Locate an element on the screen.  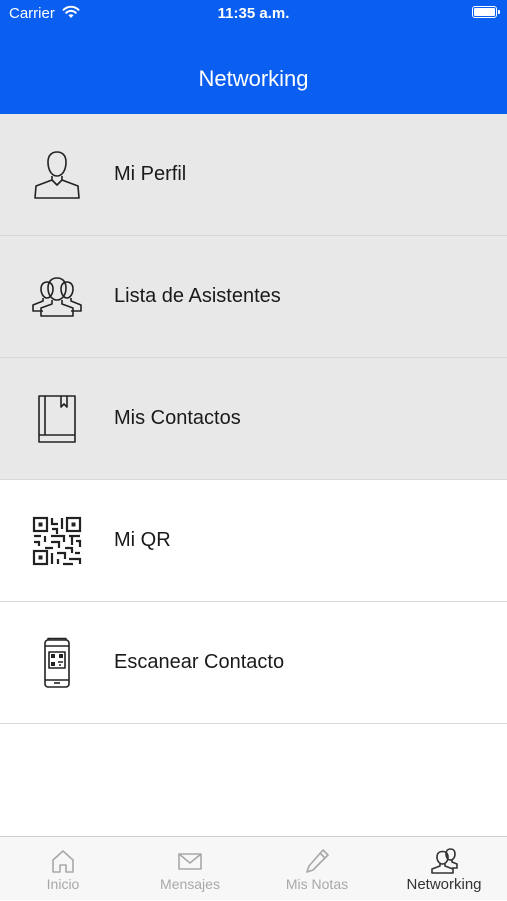
menu-item-lista-asistentes: Lista de Asistentes is located at coordinates (253, 297).